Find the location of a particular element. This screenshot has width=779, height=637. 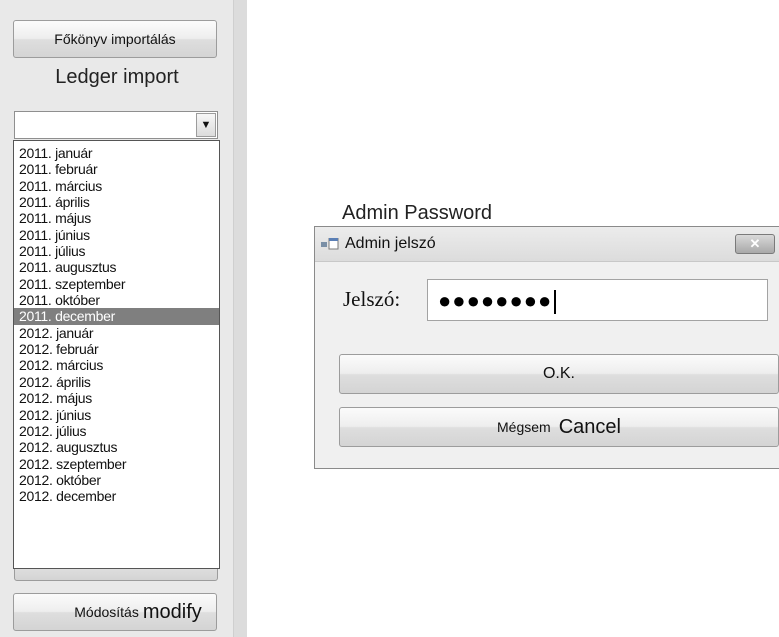

month-option: 2011. július is located at coordinates (116, 251).